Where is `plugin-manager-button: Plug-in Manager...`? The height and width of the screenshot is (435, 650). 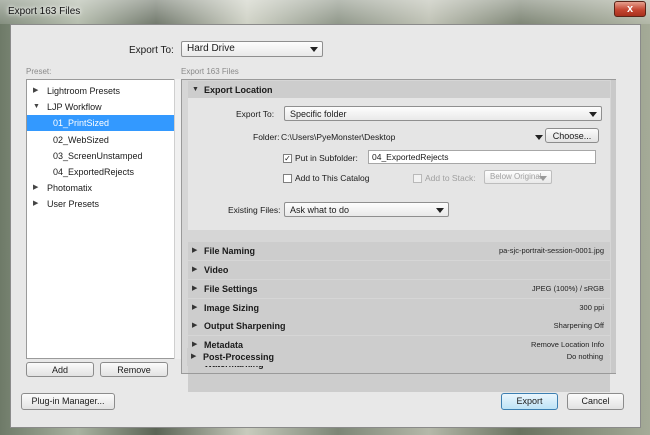
plugin-manager-button: Plug-in Manager... is located at coordinates (68, 401).